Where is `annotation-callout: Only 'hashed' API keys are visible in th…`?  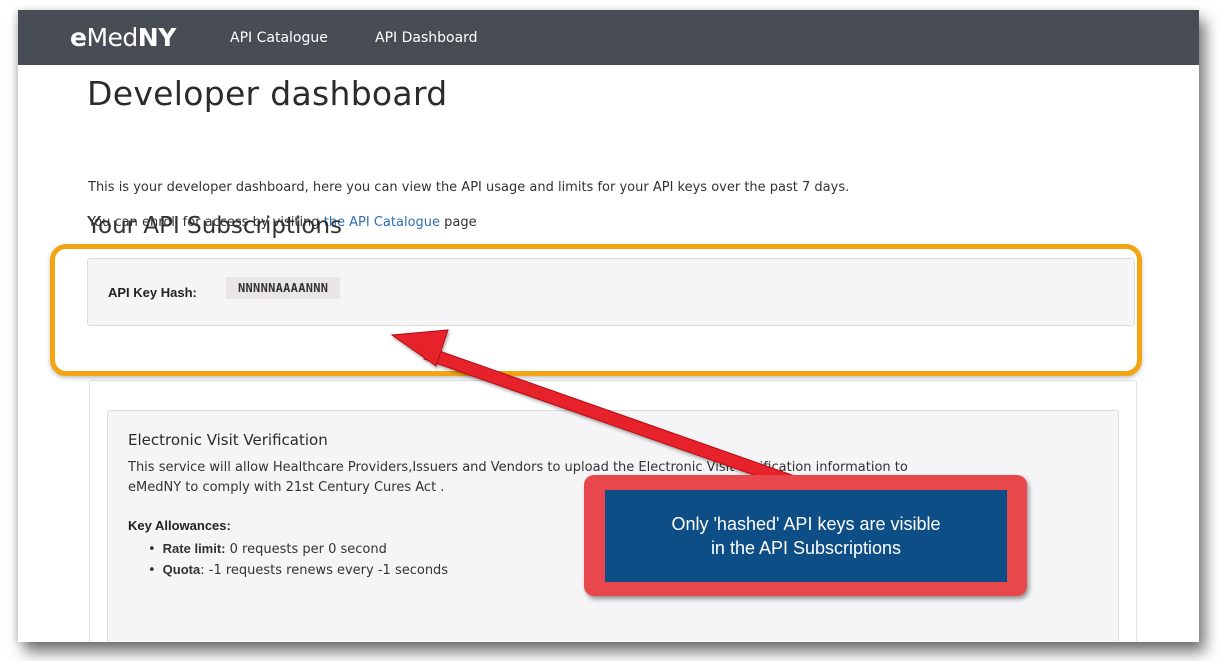
annotation-callout: Only 'hashed' API keys are visible in th… is located at coordinates (805, 535).